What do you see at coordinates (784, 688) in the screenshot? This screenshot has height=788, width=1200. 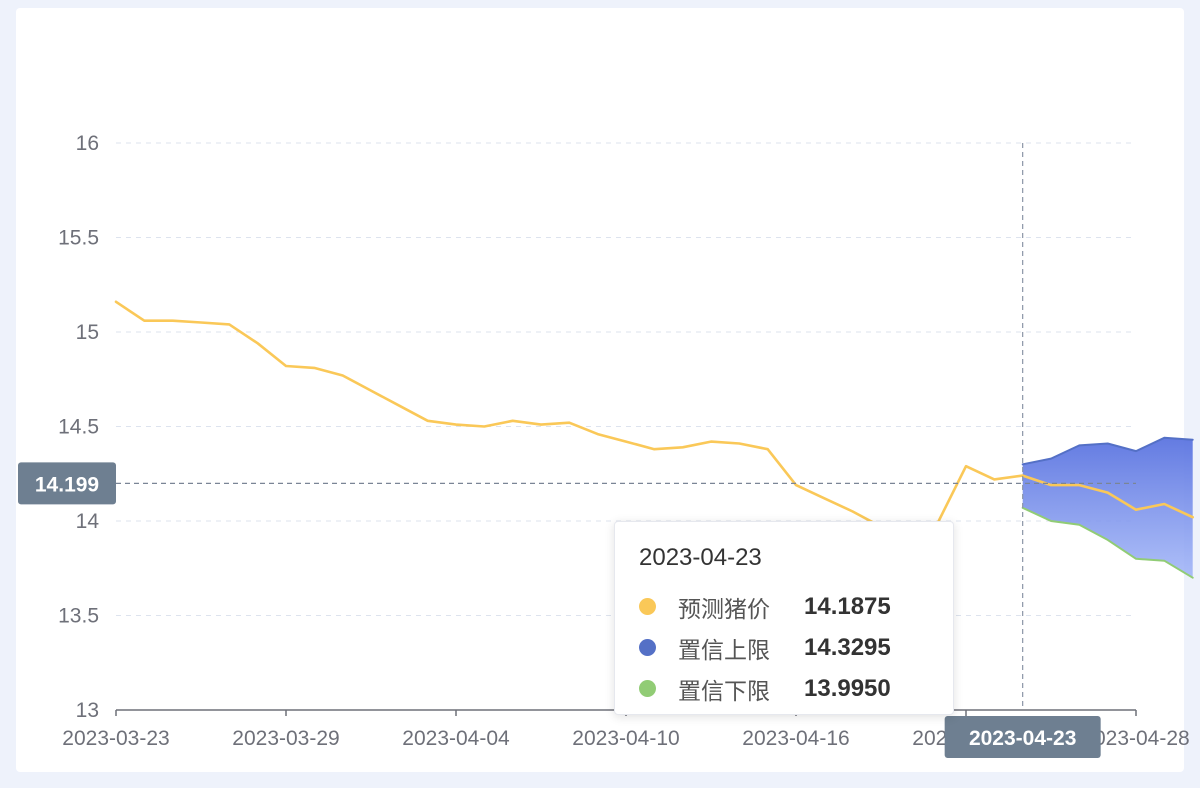 I see `tooltip-row-lower: 置信下限 13.9950` at bounding box center [784, 688].